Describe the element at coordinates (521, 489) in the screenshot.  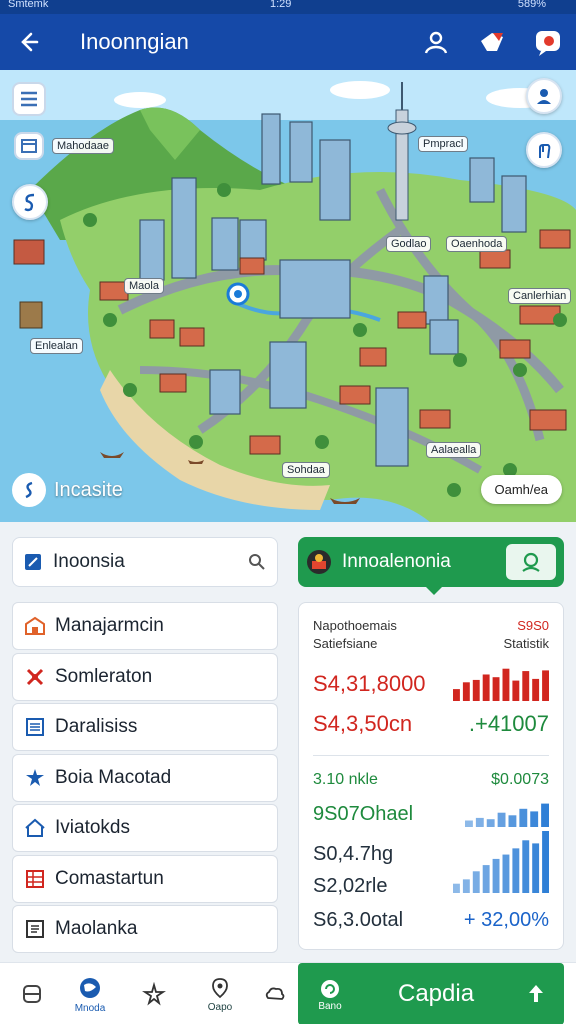
I see `map-camera-chip: Oamh/ea` at that location.